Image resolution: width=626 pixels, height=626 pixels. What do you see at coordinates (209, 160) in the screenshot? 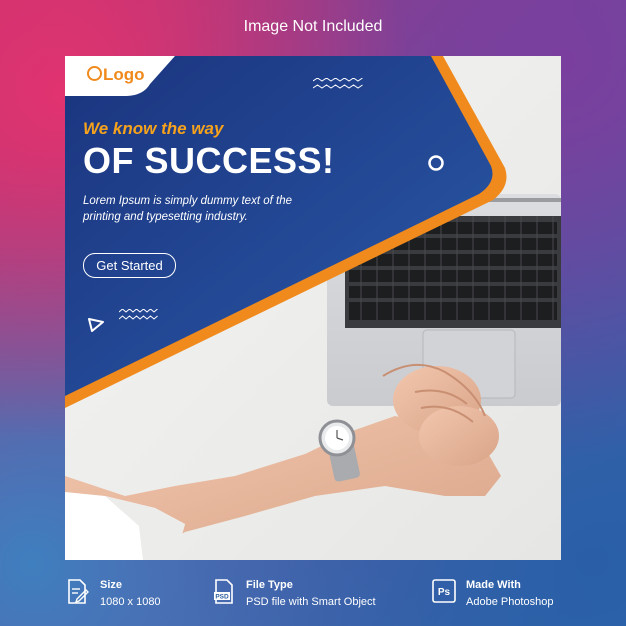
I see `headline: OF SUCCESS!` at bounding box center [209, 160].